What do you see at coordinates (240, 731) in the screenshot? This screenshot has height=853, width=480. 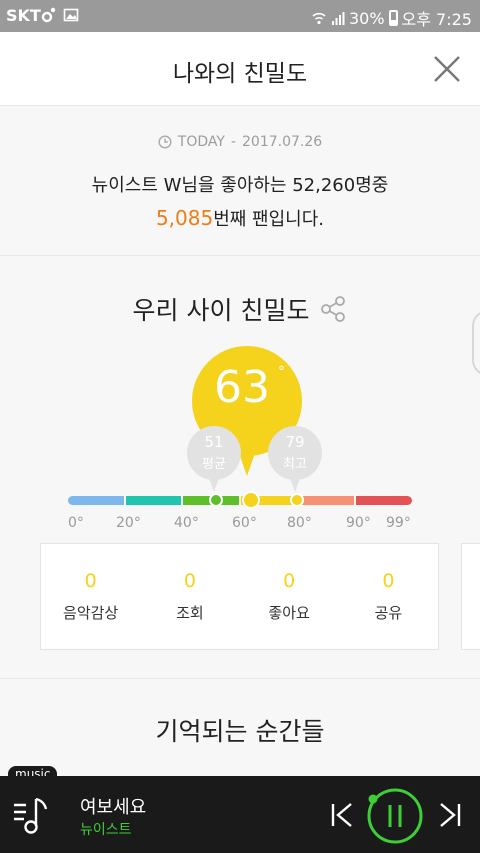 I see `memories-title: 기억되는 순간들` at bounding box center [240, 731].